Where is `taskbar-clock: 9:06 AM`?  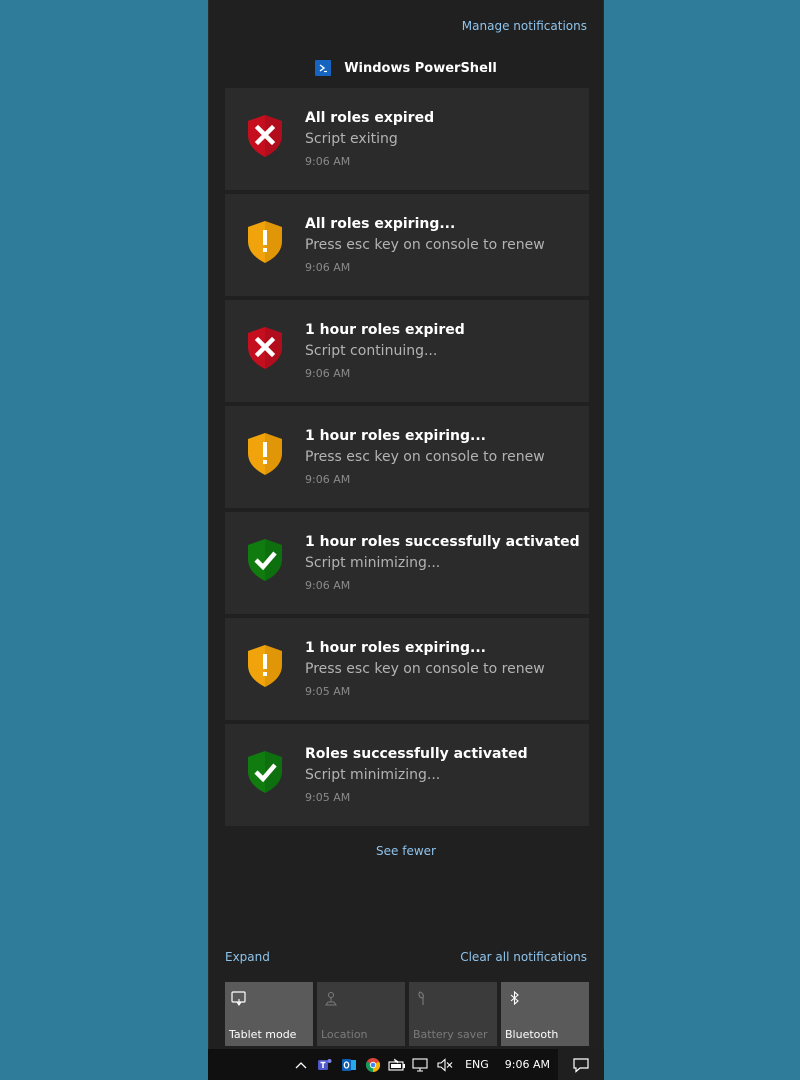 taskbar-clock: 9:06 AM is located at coordinates (527, 1064).